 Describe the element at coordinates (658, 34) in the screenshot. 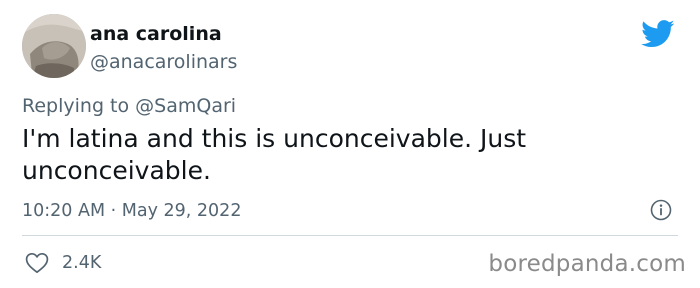

I see `twitter-bird-icon` at that location.